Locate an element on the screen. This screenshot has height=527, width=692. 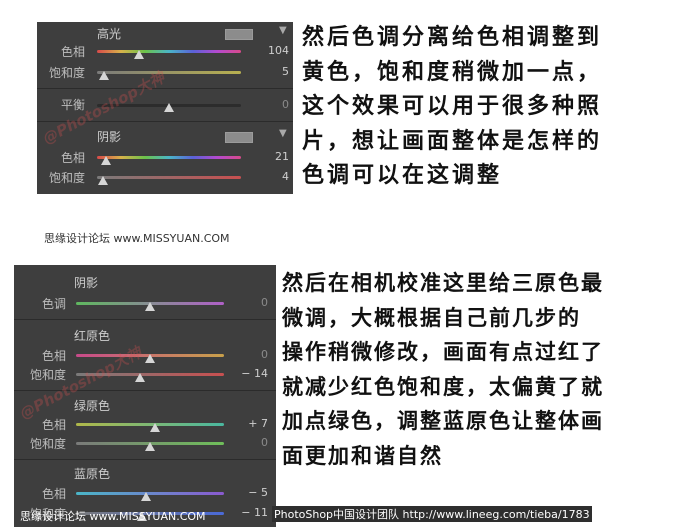
shadows-hue-label: 色相 is located at coordinates (72, 158).